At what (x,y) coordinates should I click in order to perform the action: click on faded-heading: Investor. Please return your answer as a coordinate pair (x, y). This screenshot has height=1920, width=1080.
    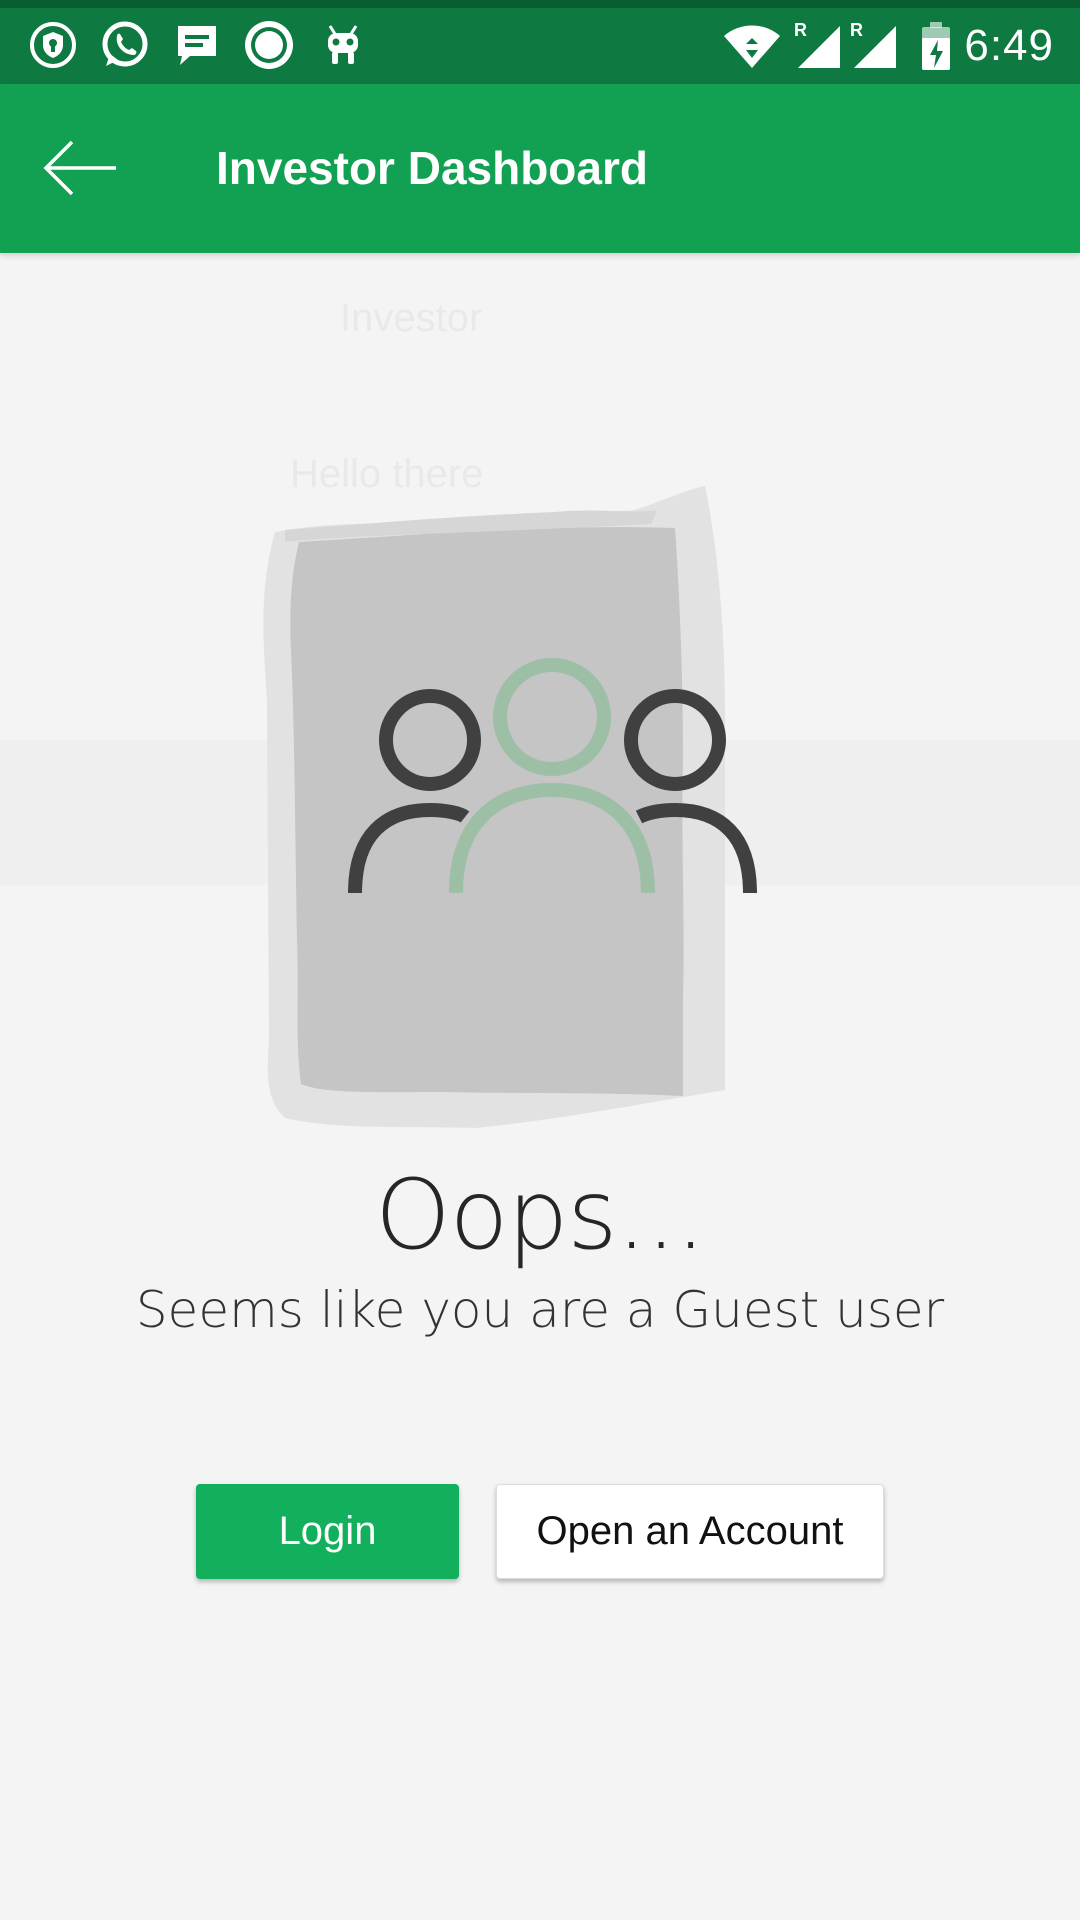
    Looking at the image, I should click on (411, 318).